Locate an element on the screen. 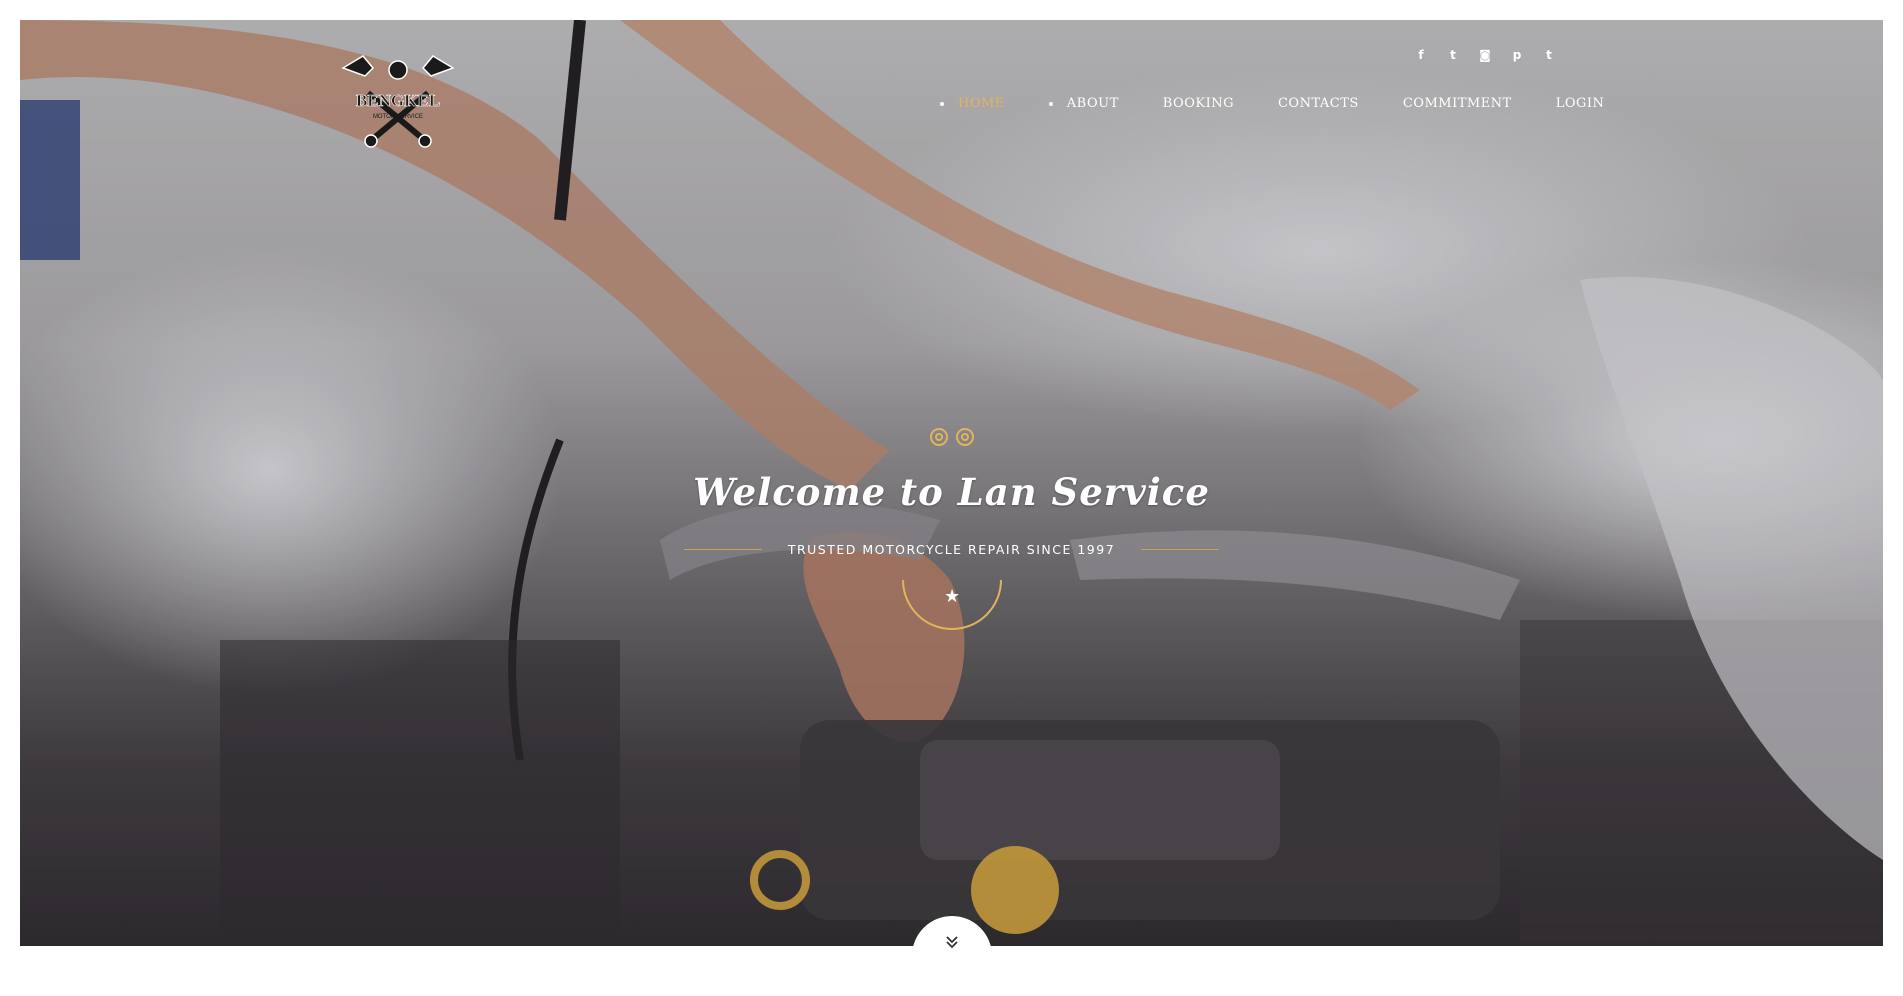 This screenshot has width=1903, height=996. nav-item-commitment: COMMITMENT is located at coordinates (1457, 103).